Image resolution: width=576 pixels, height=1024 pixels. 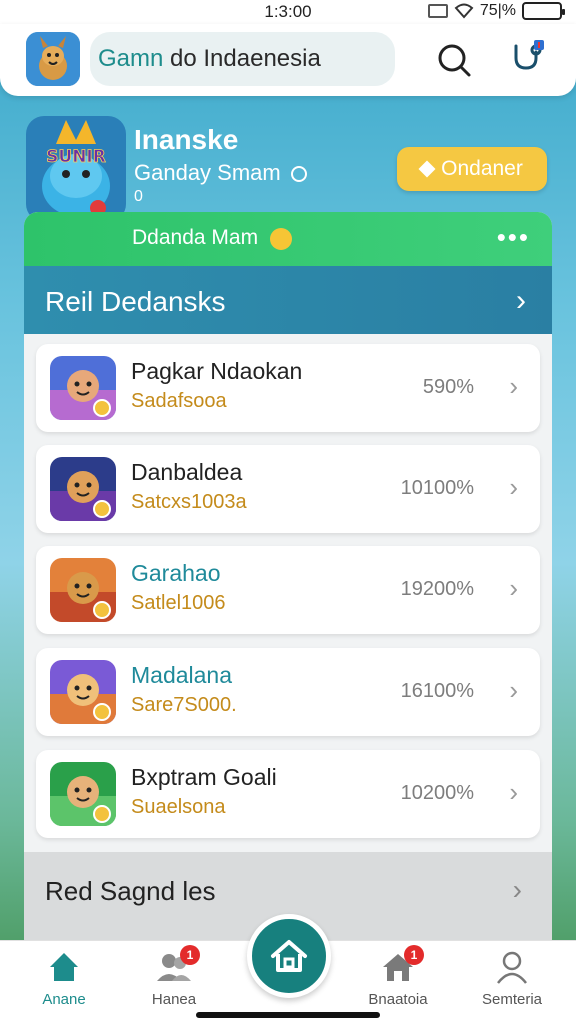 I want to click on profile-subtitle-text: Ganday Smam, so click(x=207, y=172).